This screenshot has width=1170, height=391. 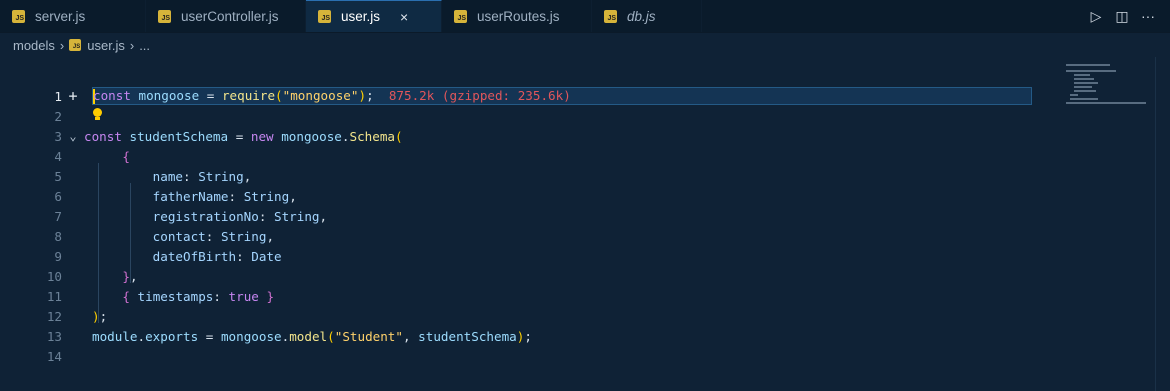 What do you see at coordinates (58, 156) in the screenshot?
I see `line-number: 4` at bounding box center [58, 156].